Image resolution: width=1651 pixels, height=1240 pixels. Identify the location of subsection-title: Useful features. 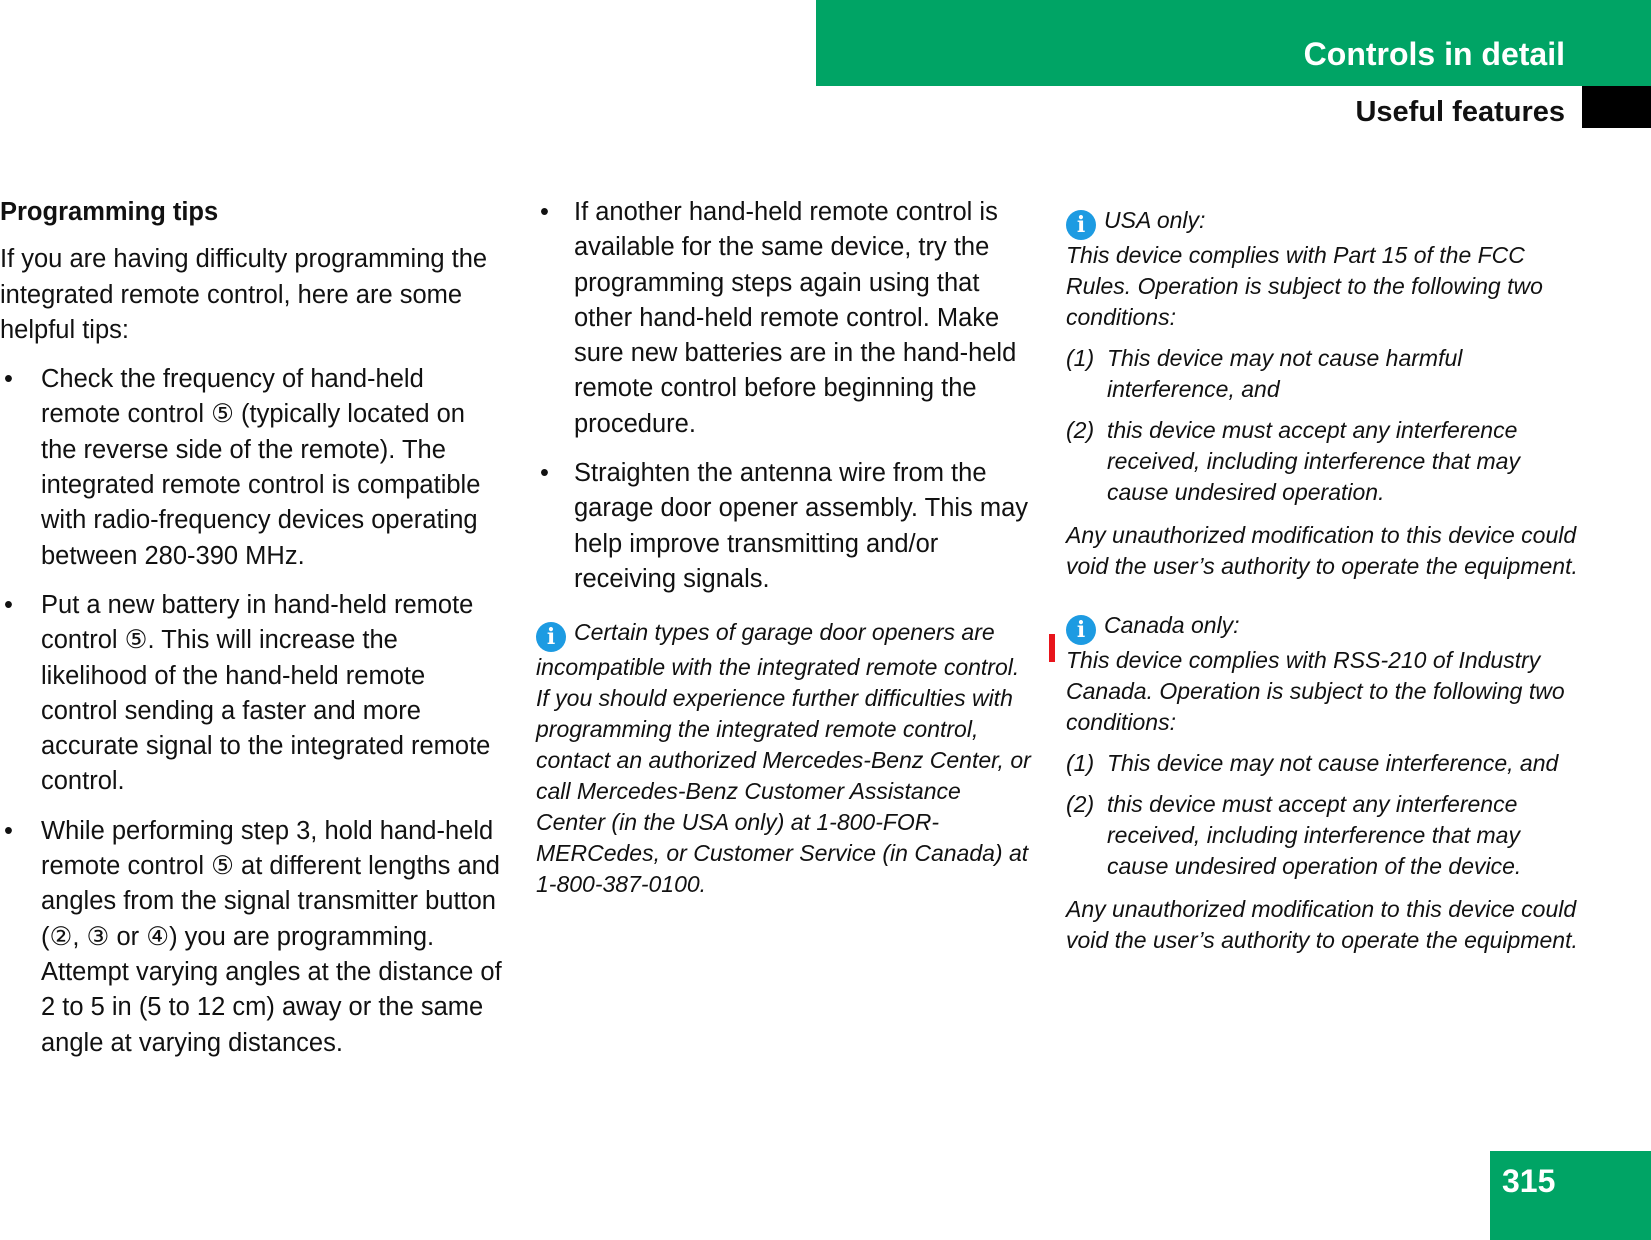
(1460, 112).